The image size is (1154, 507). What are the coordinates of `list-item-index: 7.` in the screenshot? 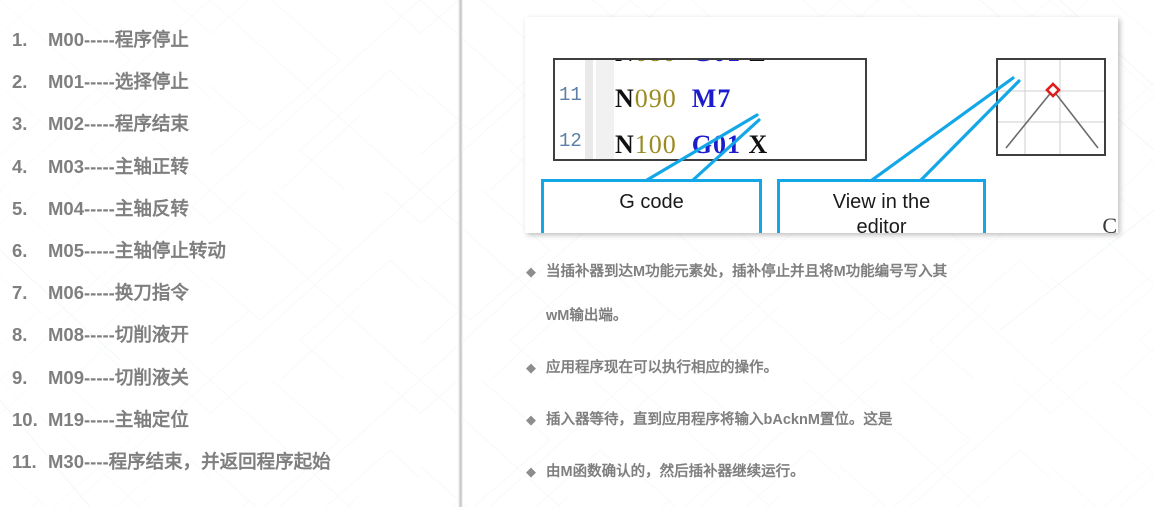 It's located at (20, 293).